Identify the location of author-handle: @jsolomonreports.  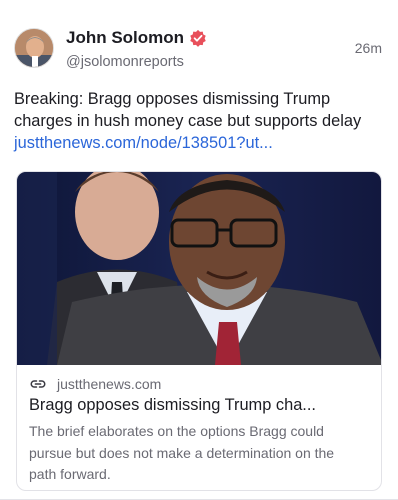
(136, 62).